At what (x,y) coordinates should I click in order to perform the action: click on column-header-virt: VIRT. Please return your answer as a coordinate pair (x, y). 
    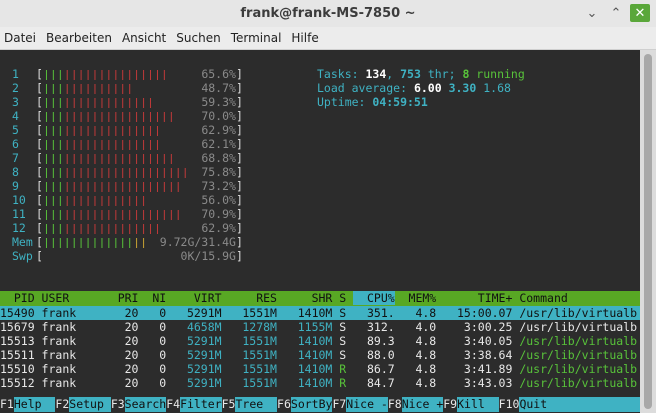
    Looking at the image, I should click on (194, 298).